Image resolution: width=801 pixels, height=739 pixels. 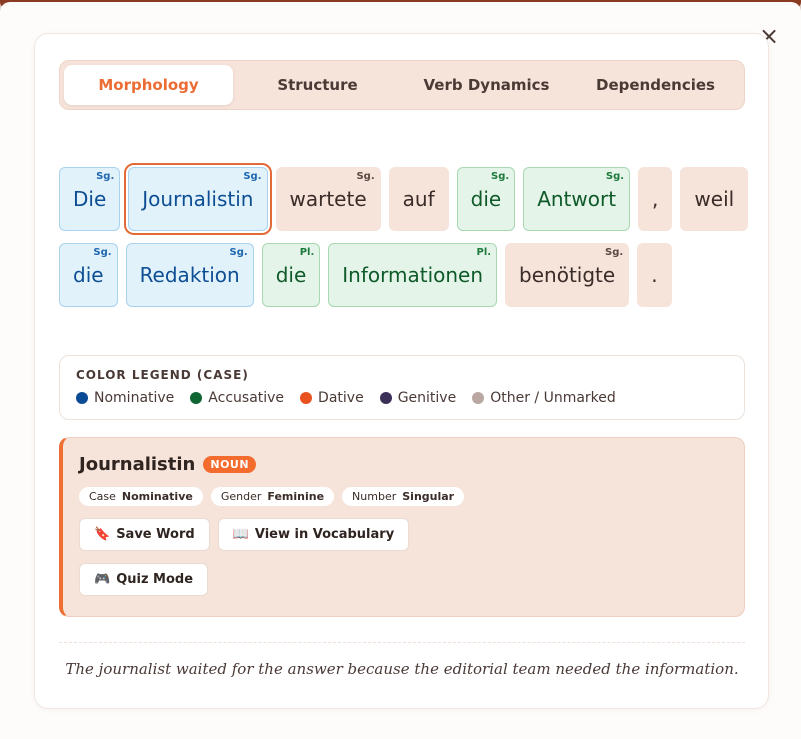 I want to click on legend-label: Genitive, so click(x=427, y=398).